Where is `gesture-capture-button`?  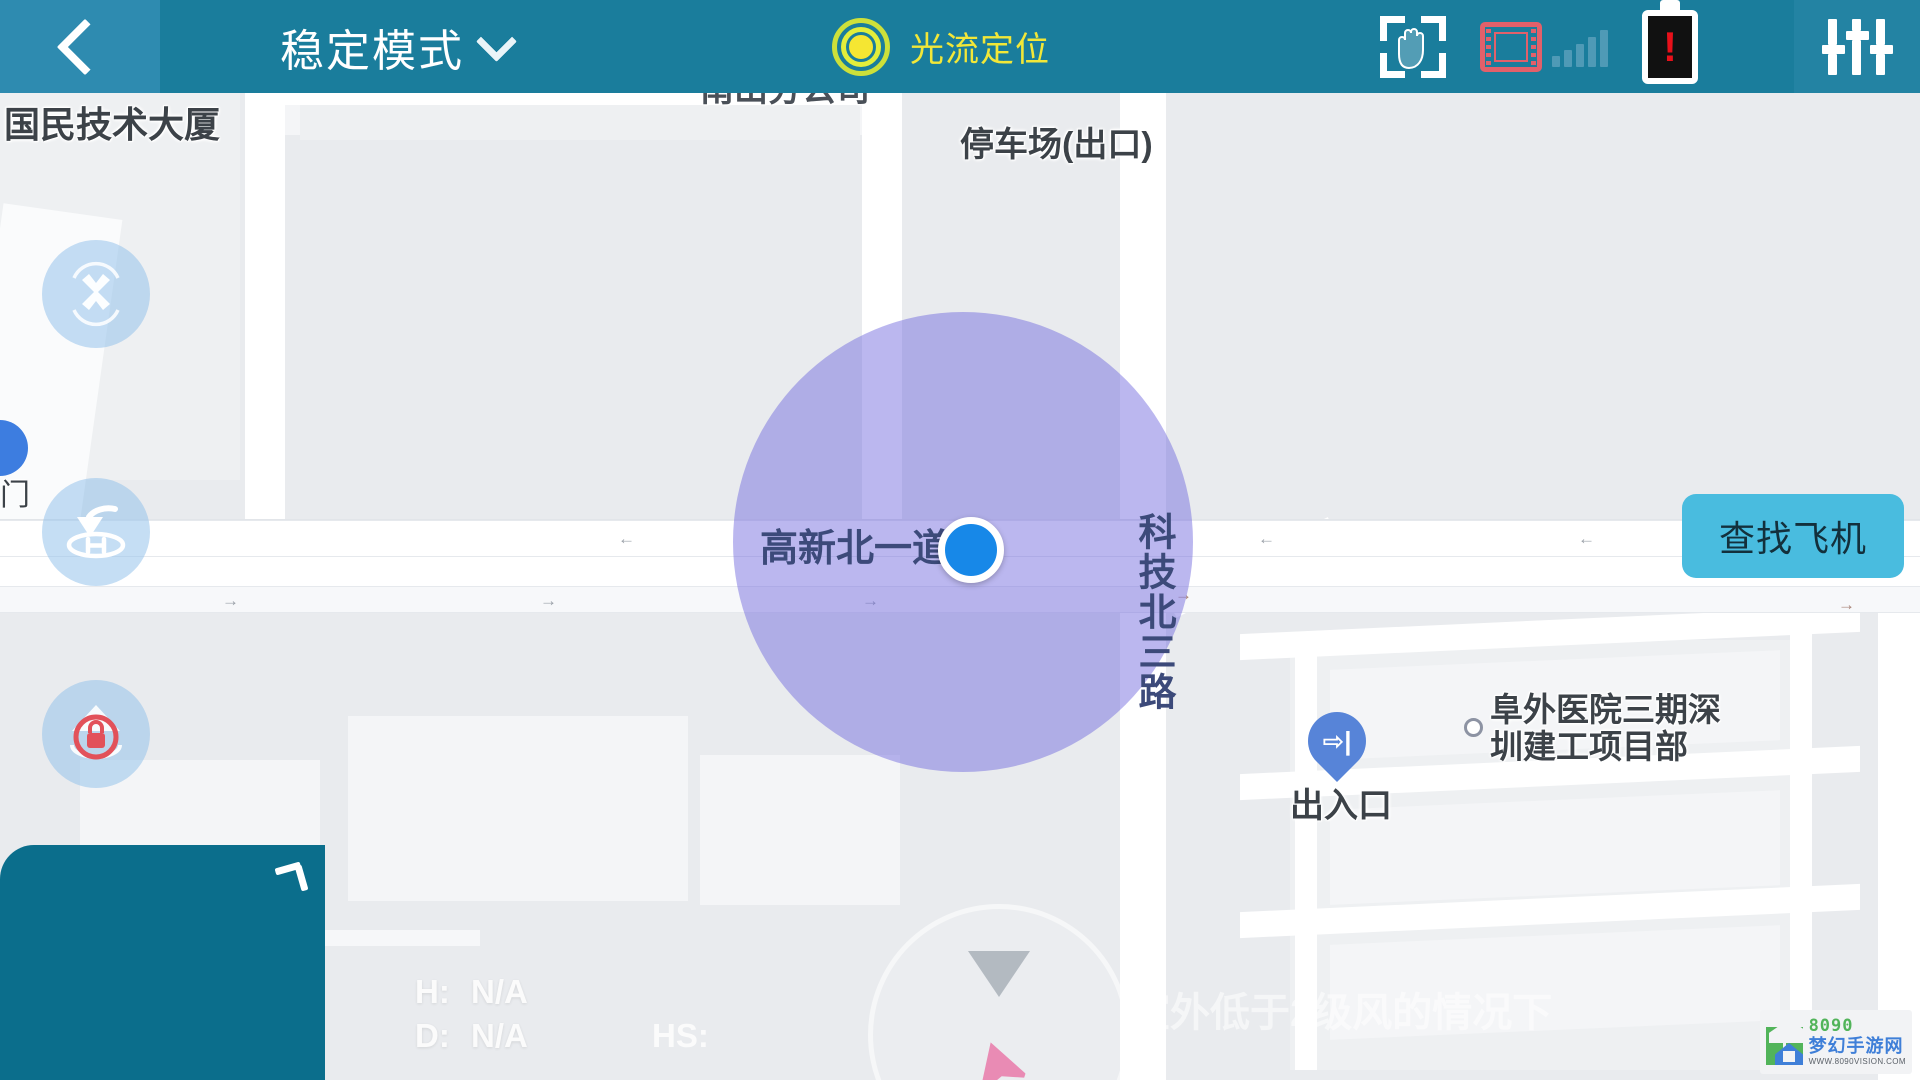
gesture-capture-button is located at coordinates (1413, 46).